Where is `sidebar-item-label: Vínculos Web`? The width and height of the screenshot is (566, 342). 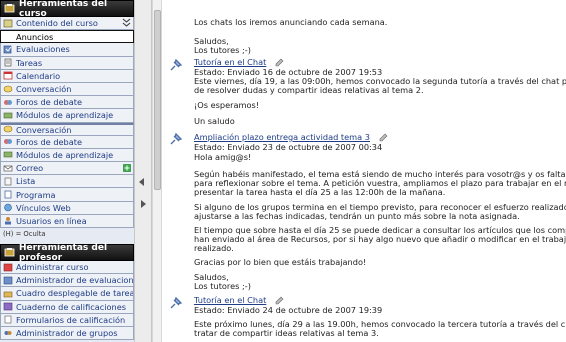 sidebar-item-label: Vínculos Web is located at coordinates (43, 207).